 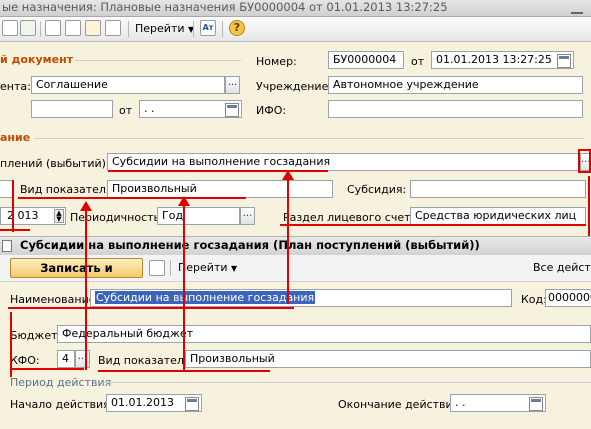 I want to click on goto-menu: Перейти ▼, so click(x=164, y=28).